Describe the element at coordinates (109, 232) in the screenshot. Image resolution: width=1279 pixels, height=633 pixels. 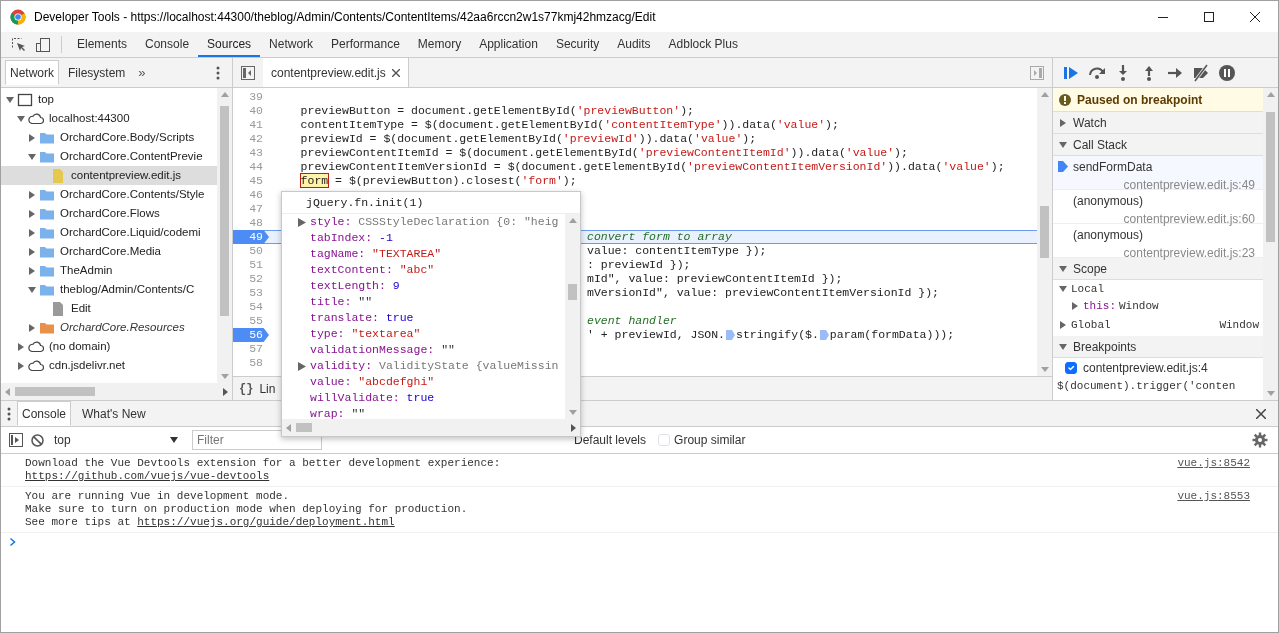
I see `tree-item: OrchardCore.Liquid/codemi` at that location.